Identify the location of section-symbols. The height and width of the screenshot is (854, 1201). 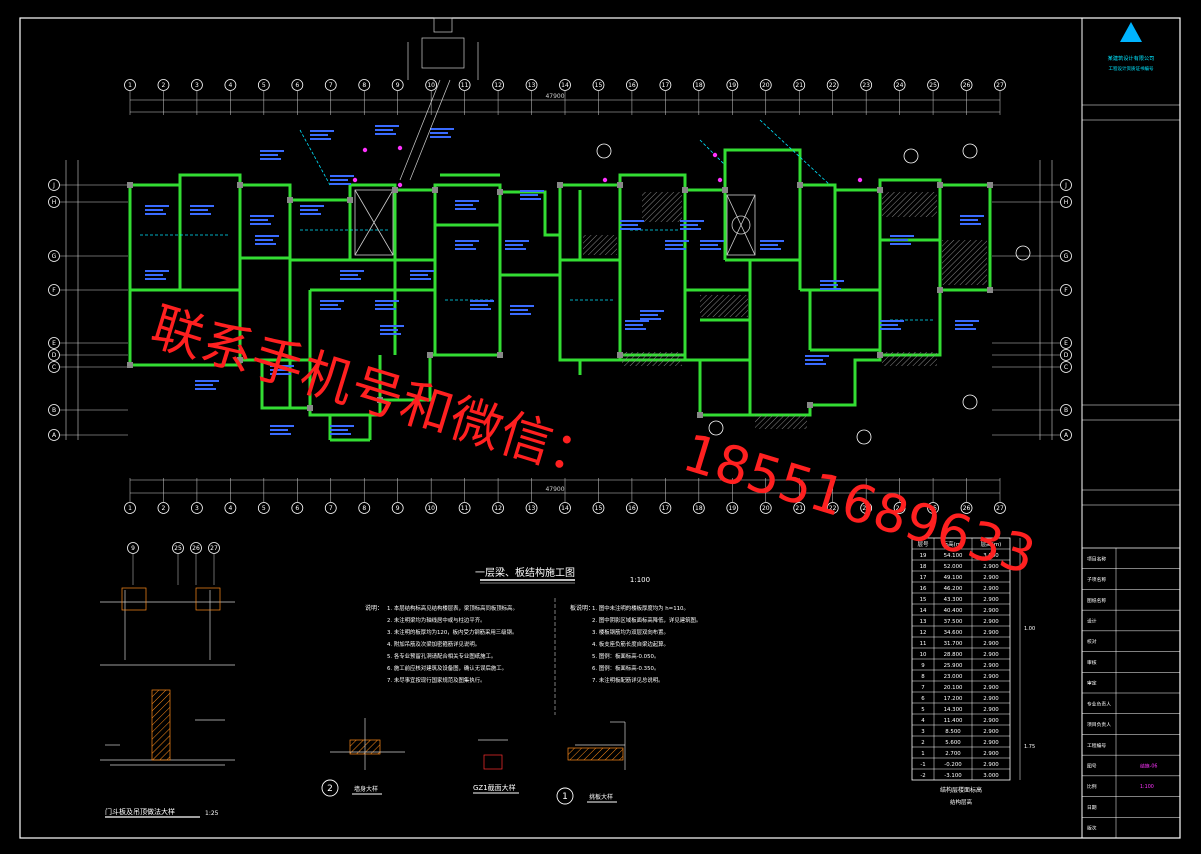
(813, 294).